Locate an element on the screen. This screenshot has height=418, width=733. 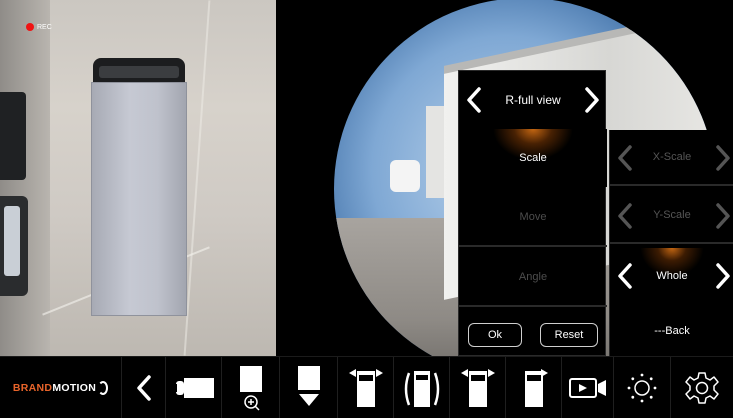
zoom-in-icon is located at coordinates (250, 388).